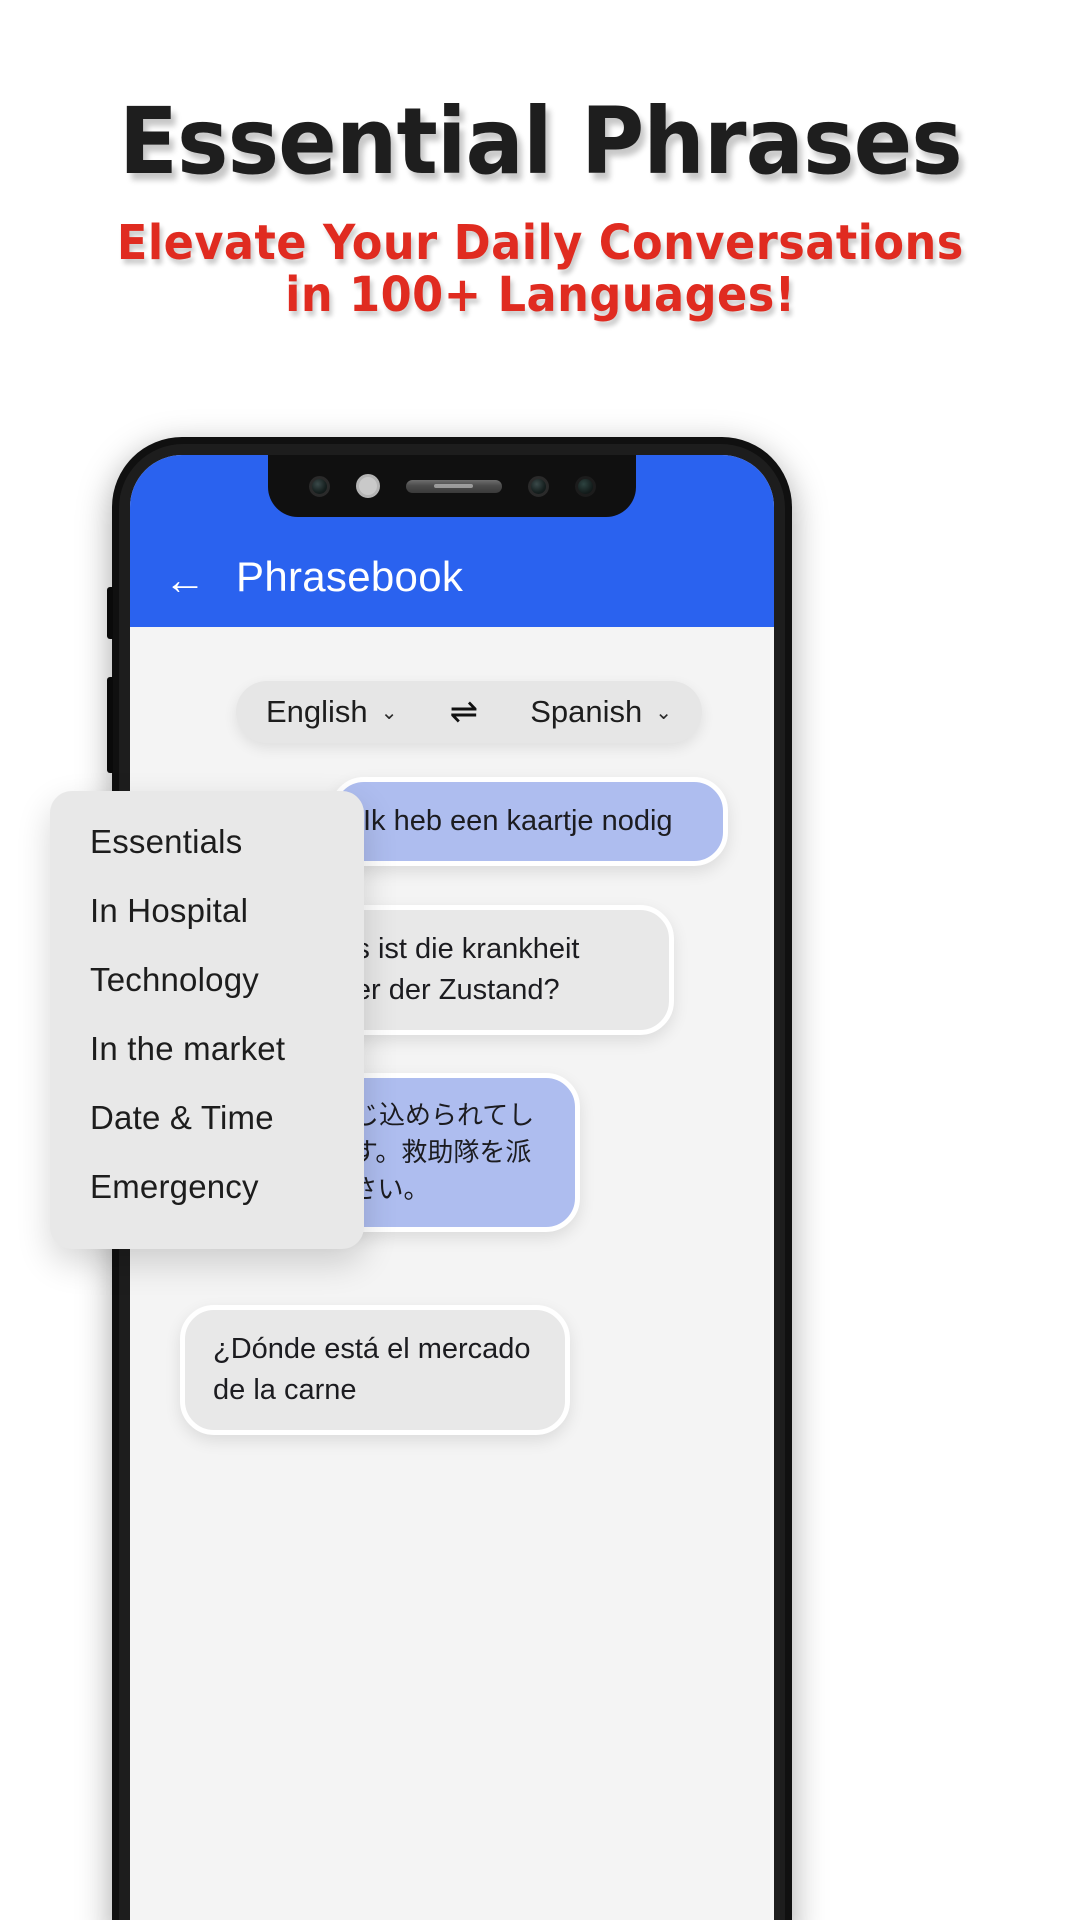 This screenshot has height=1920, width=1080. What do you see at coordinates (227, 1117) in the screenshot?
I see `sidebar-item-date-and-time: Date & Time` at bounding box center [227, 1117].